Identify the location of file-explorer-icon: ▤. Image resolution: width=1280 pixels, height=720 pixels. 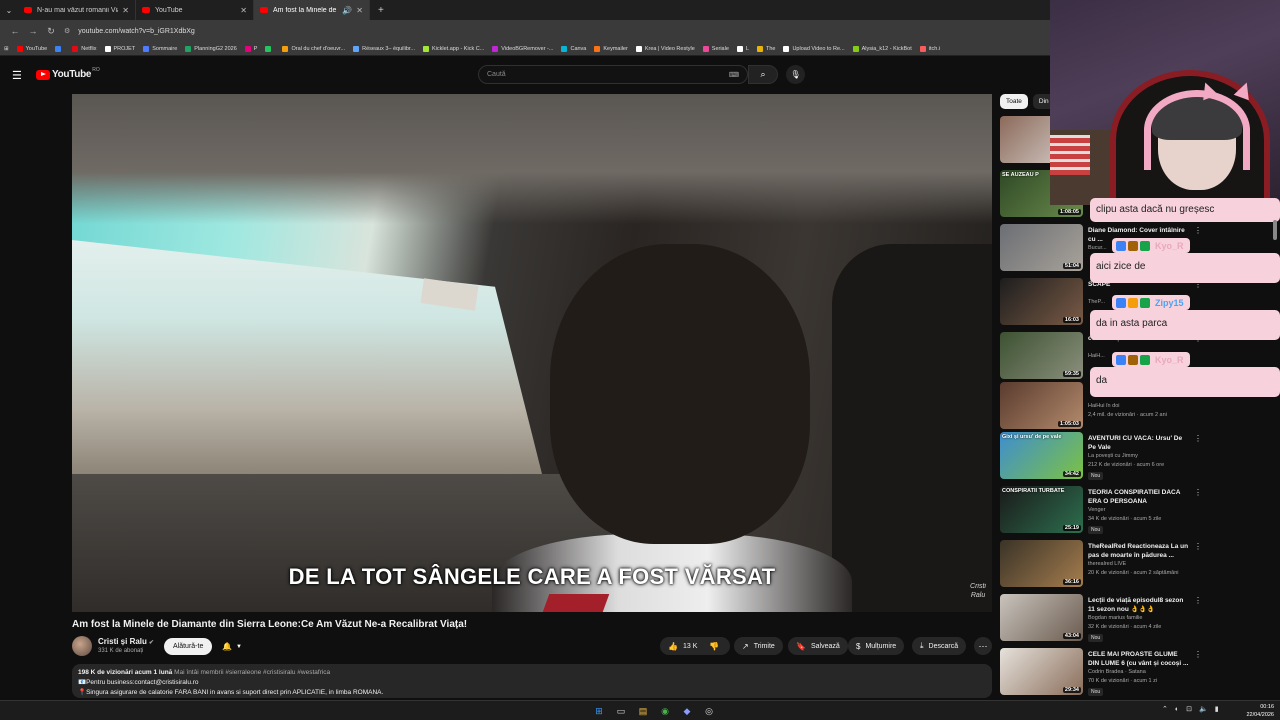
(643, 711).